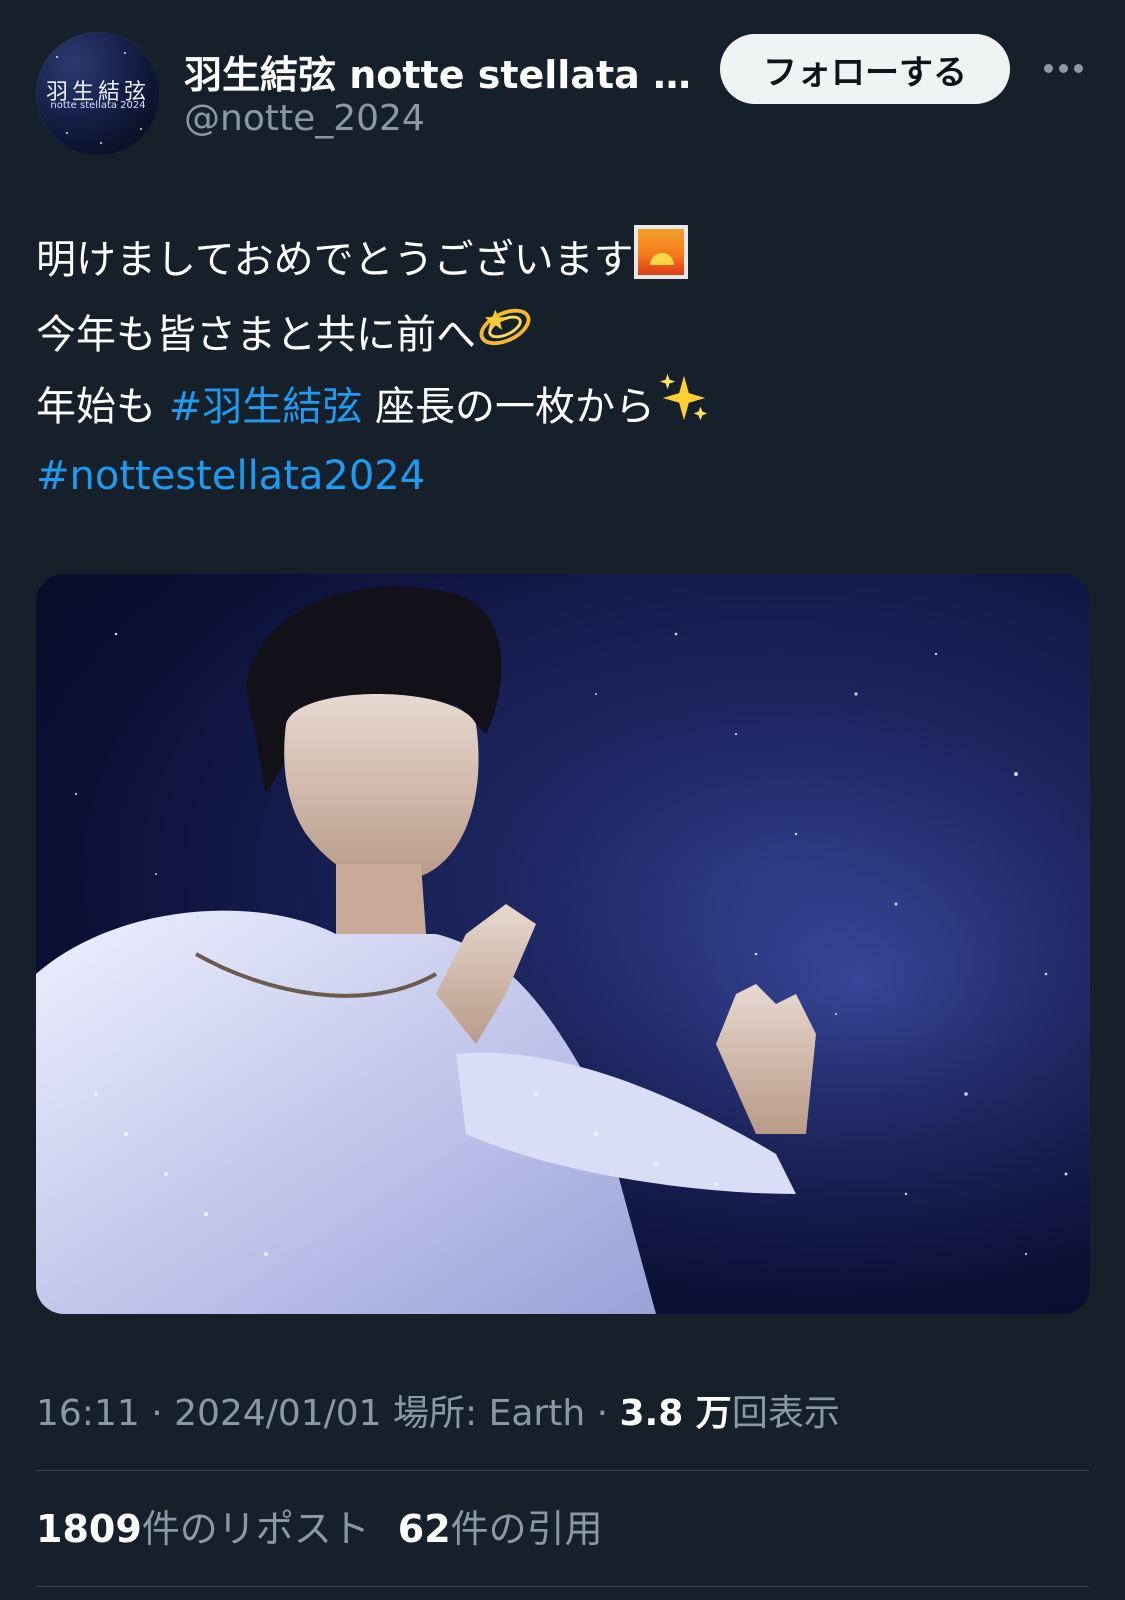  What do you see at coordinates (256, 335) in the screenshot?
I see `tweet-line-2-text: 今年も皆さまと共に前へ` at bounding box center [256, 335].